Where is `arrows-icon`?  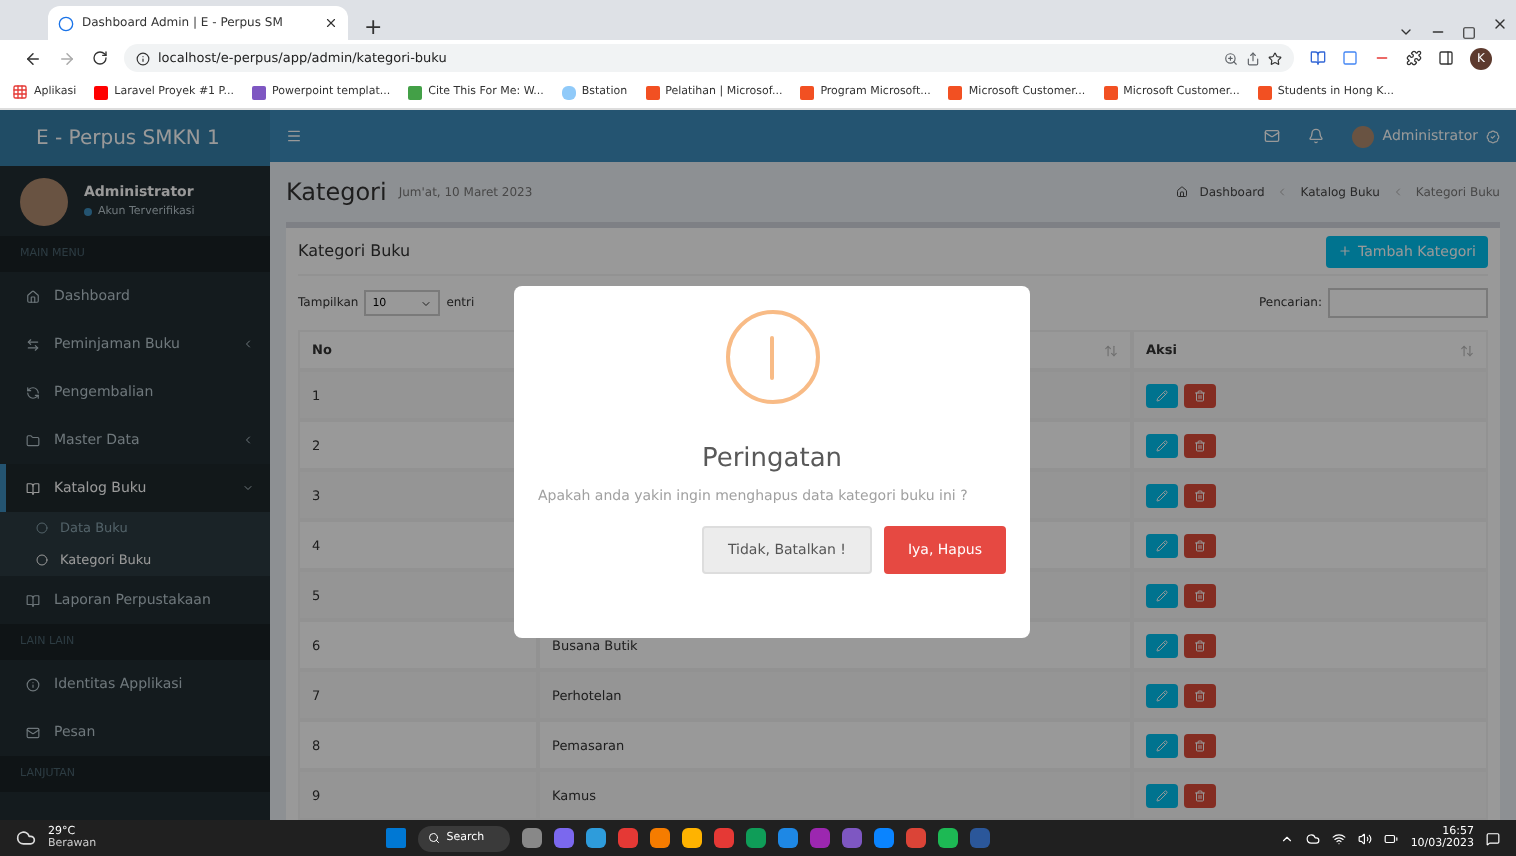
arrows-icon is located at coordinates (33, 344).